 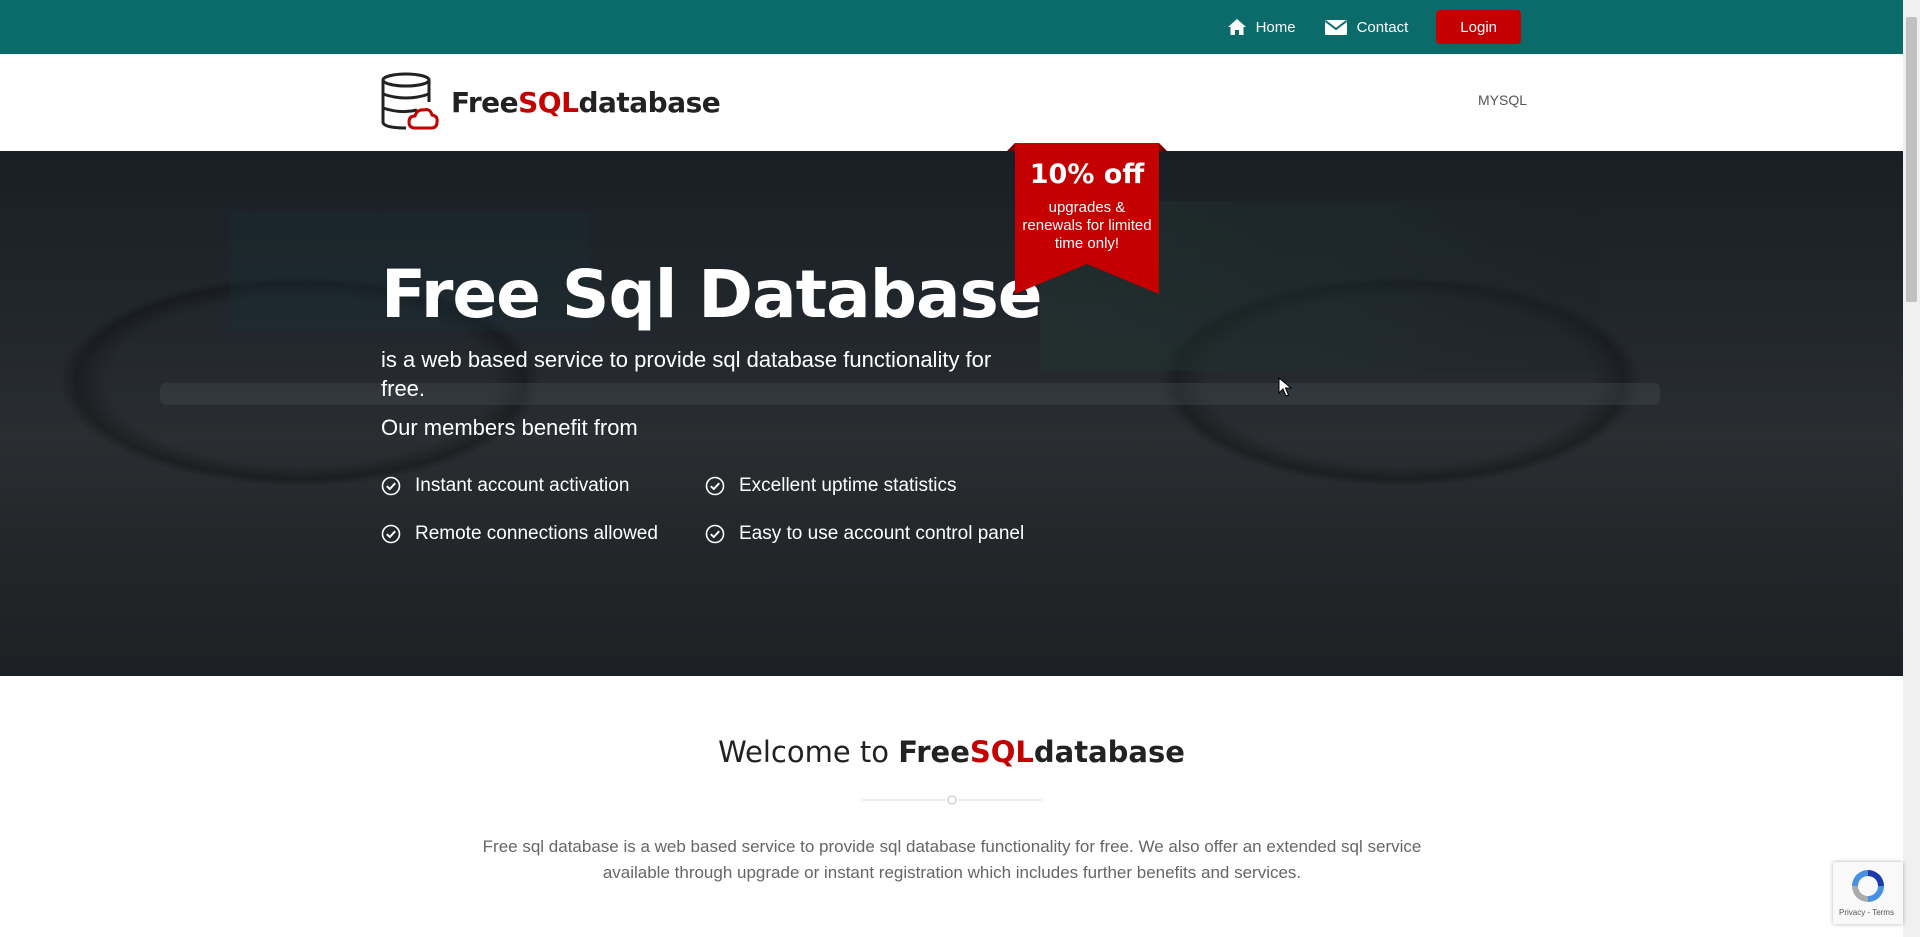 What do you see at coordinates (1502, 100) in the screenshot?
I see `nav-mysql-link: MYSQL` at bounding box center [1502, 100].